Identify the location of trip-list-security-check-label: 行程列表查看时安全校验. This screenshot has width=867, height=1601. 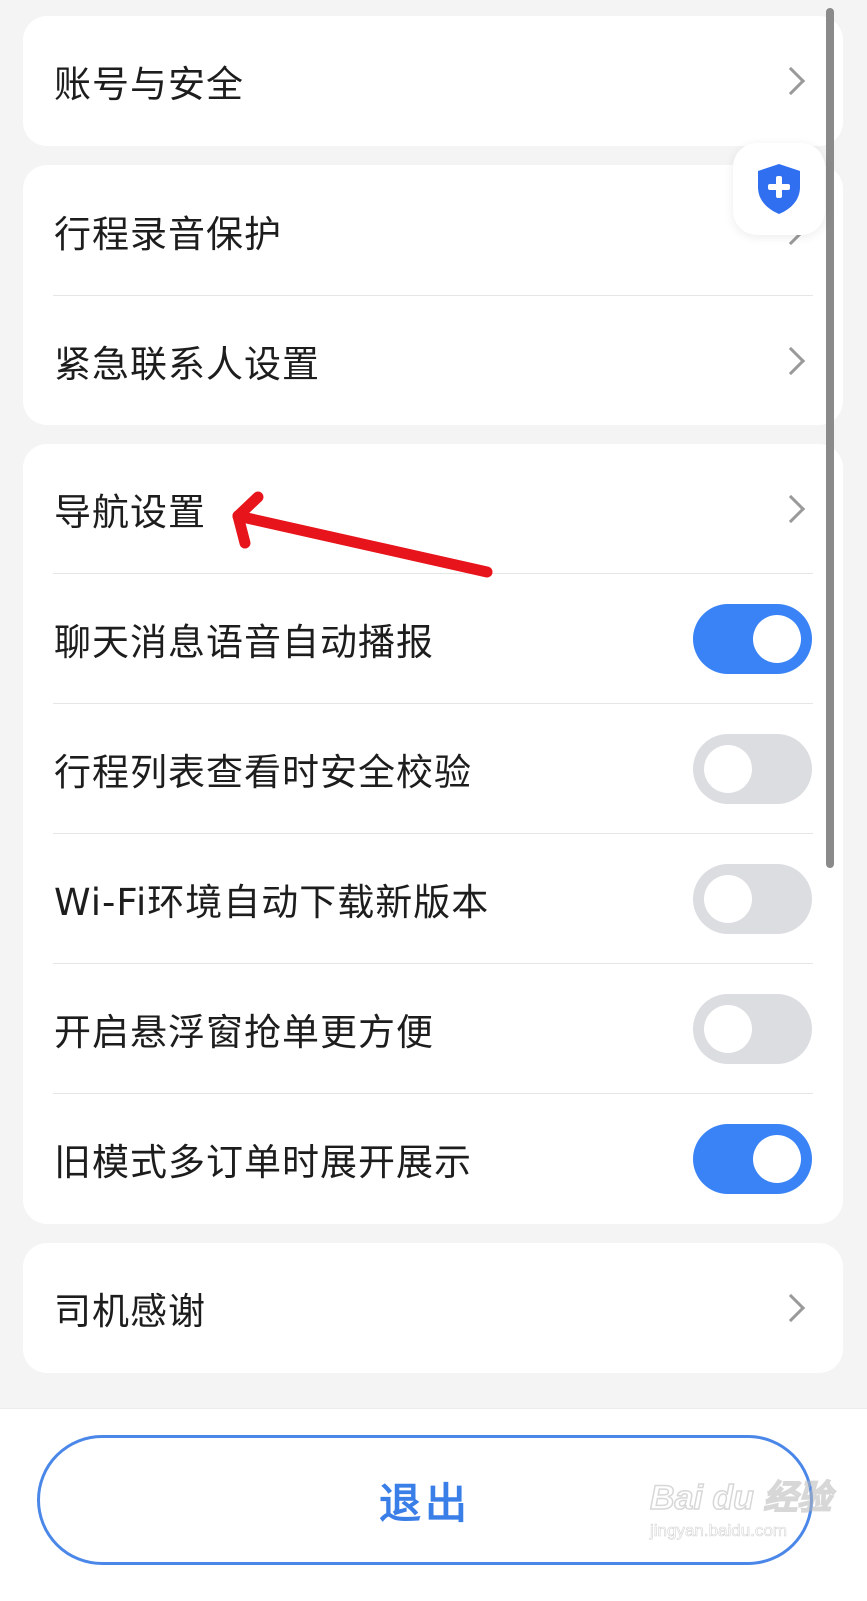
(263, 772).